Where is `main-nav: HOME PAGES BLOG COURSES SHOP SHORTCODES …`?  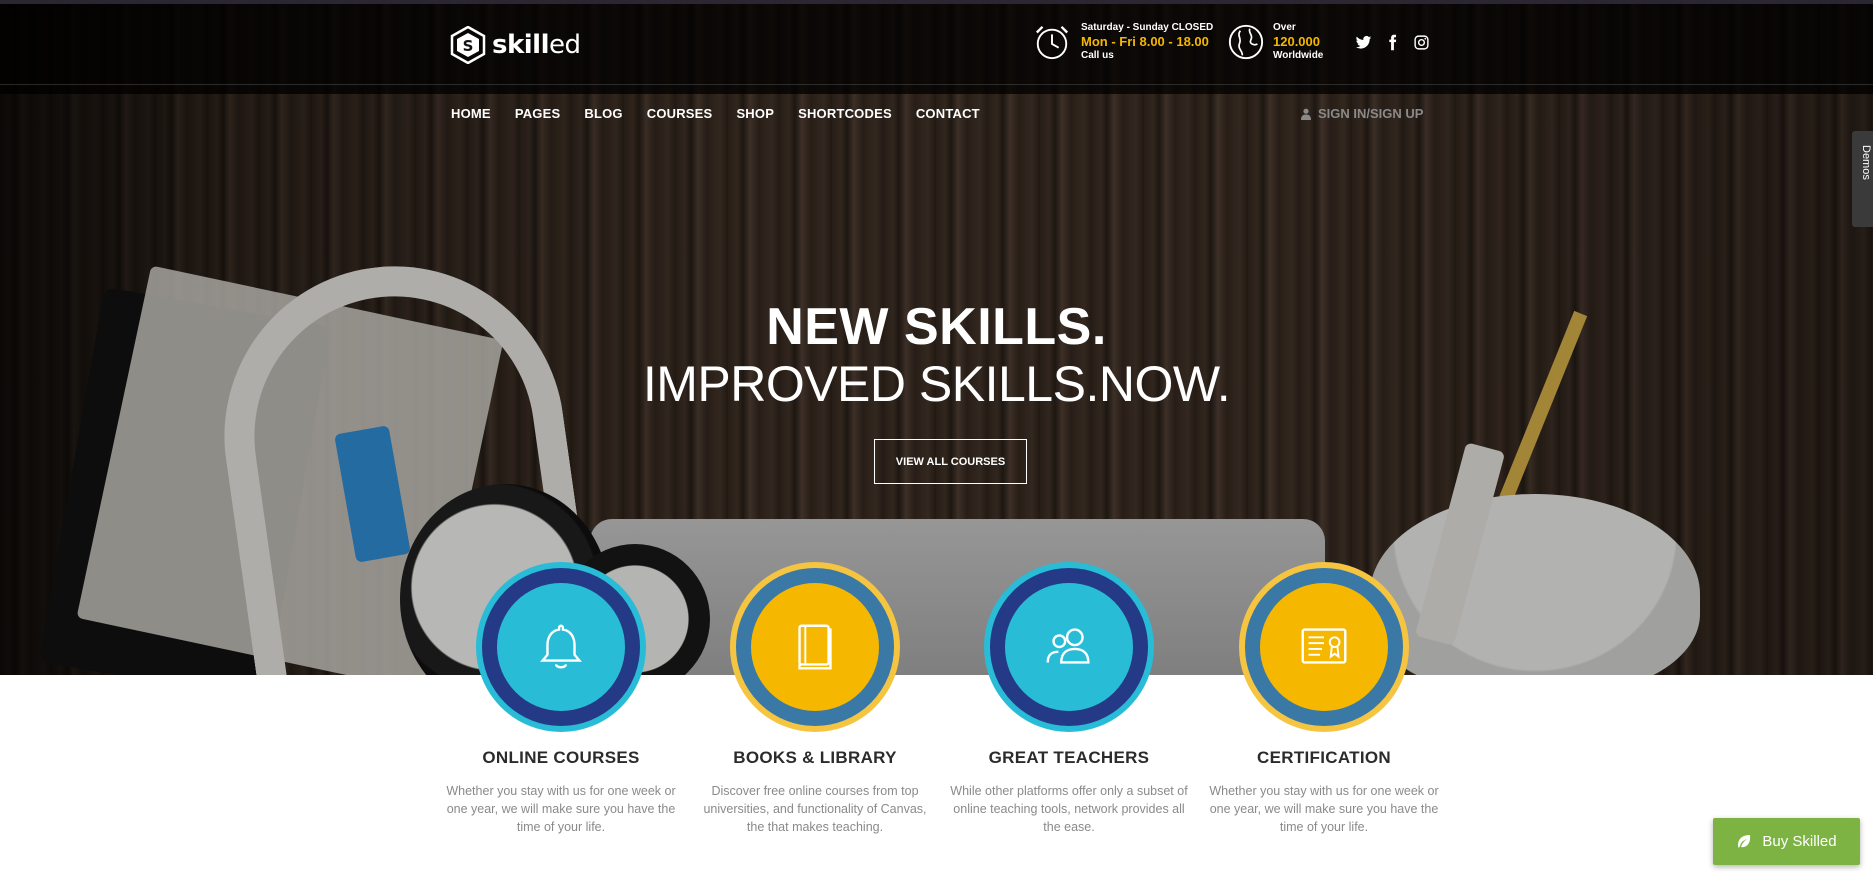 main-nav: HOME PAGES BLOG COURSES SHOP SHORTCODES … is located at coordinates (715, 113).